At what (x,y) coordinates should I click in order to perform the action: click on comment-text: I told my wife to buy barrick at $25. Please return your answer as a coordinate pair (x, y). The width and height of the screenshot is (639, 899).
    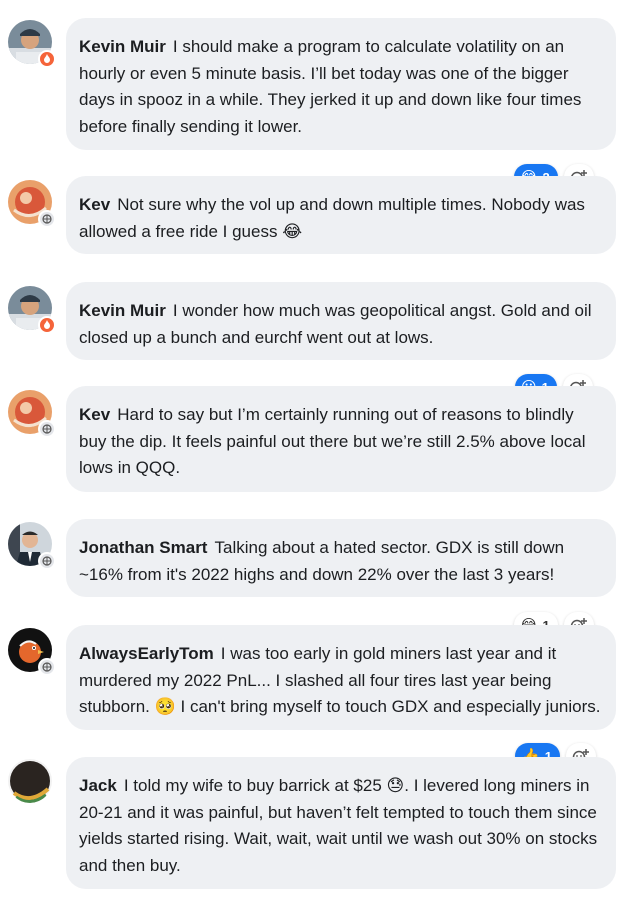
    Looking at the image, I should click on (252, 785).